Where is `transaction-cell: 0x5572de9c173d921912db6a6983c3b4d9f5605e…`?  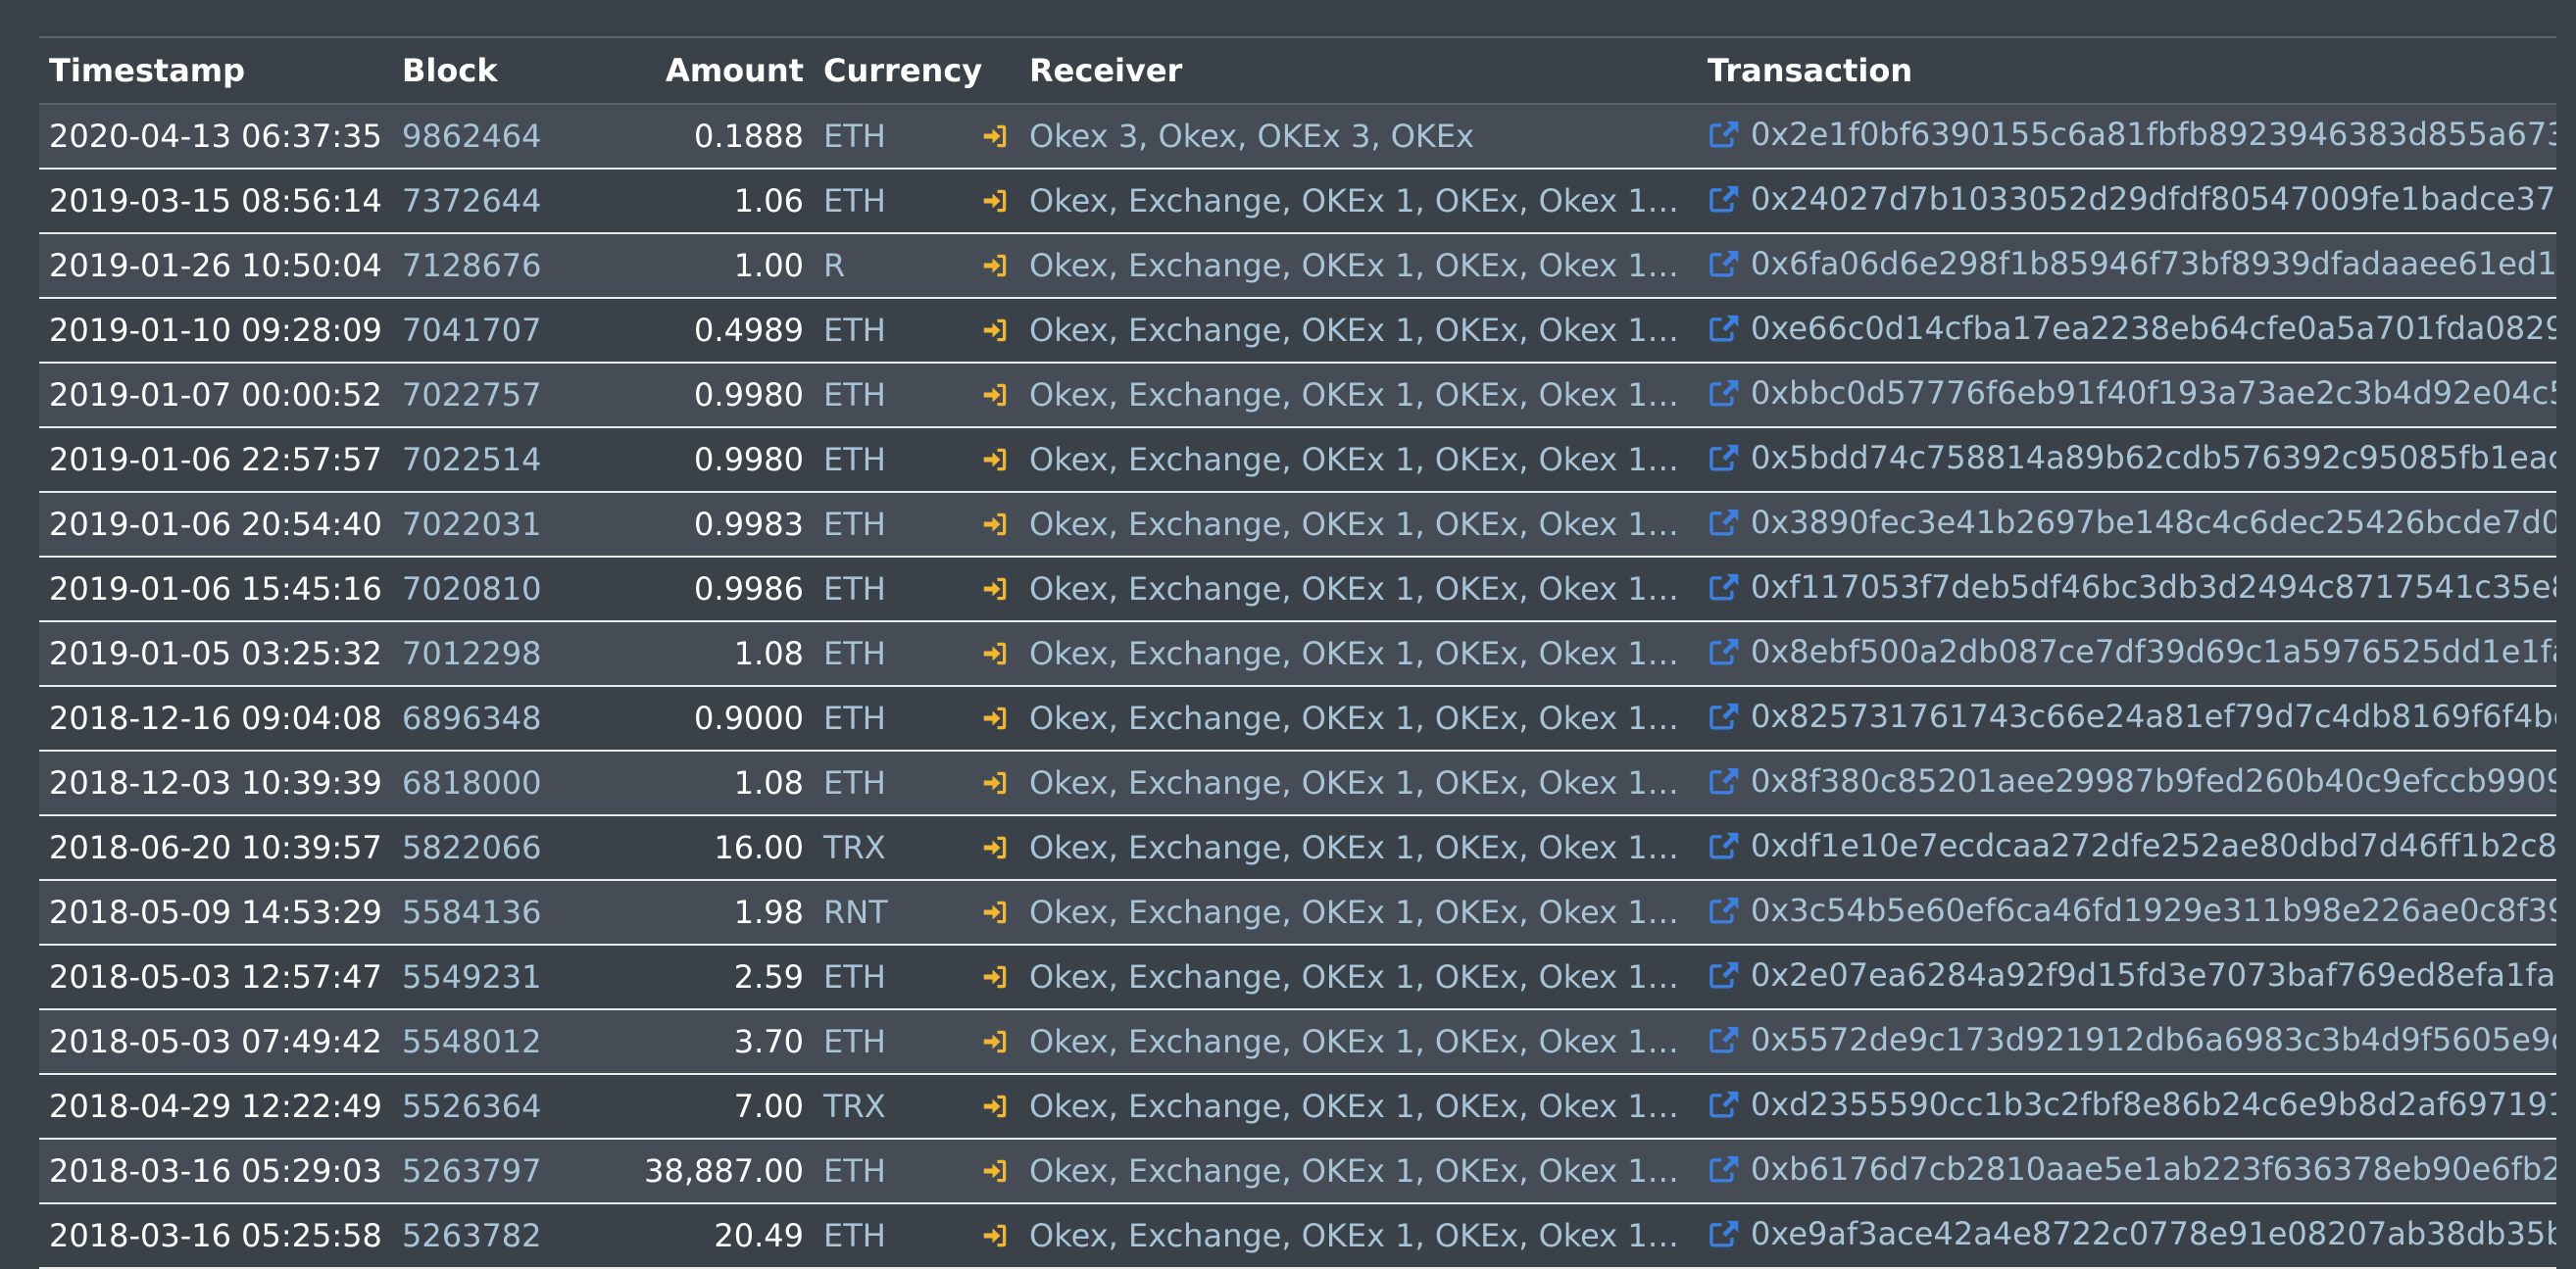 transaction-cell: 0x5572de9c173d921912db6a6983c3b4d9f5605e… is located at coordinates (2127, 1042).